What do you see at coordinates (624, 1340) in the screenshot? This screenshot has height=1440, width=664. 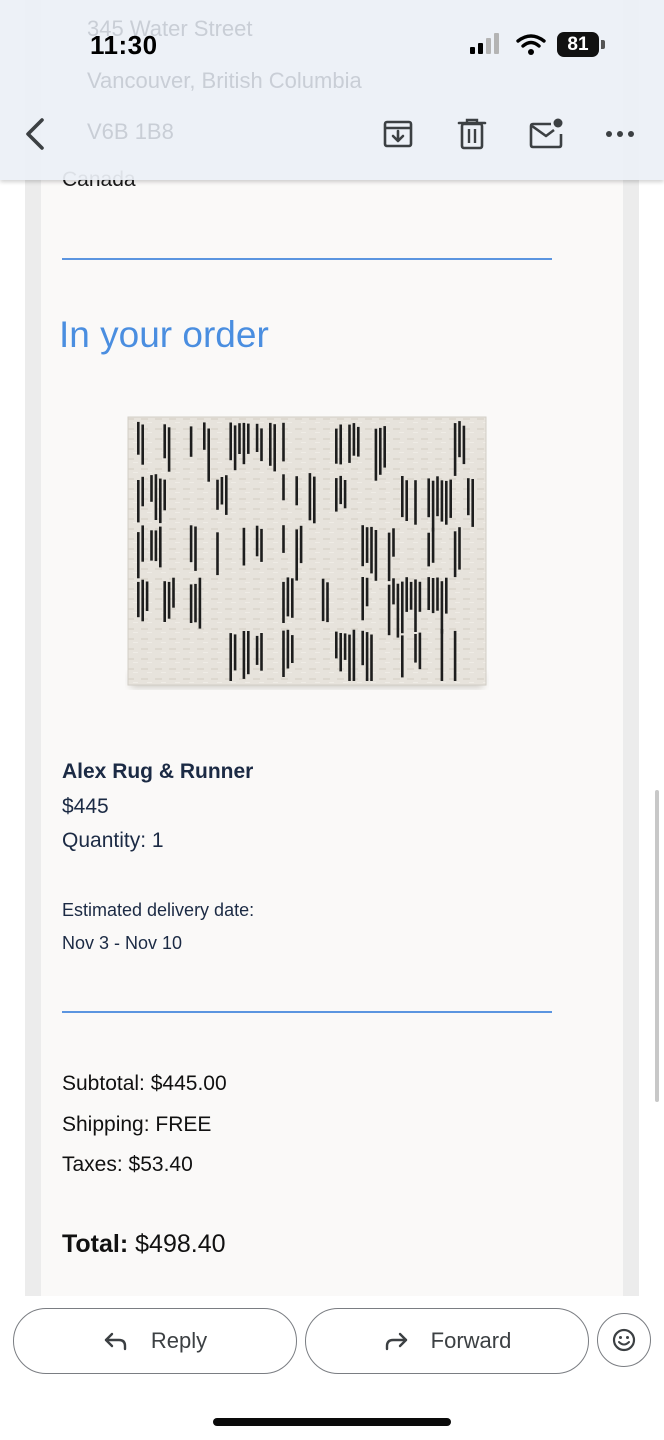 I see `emoji-reaction-button` at bounding box center [624, 1340].